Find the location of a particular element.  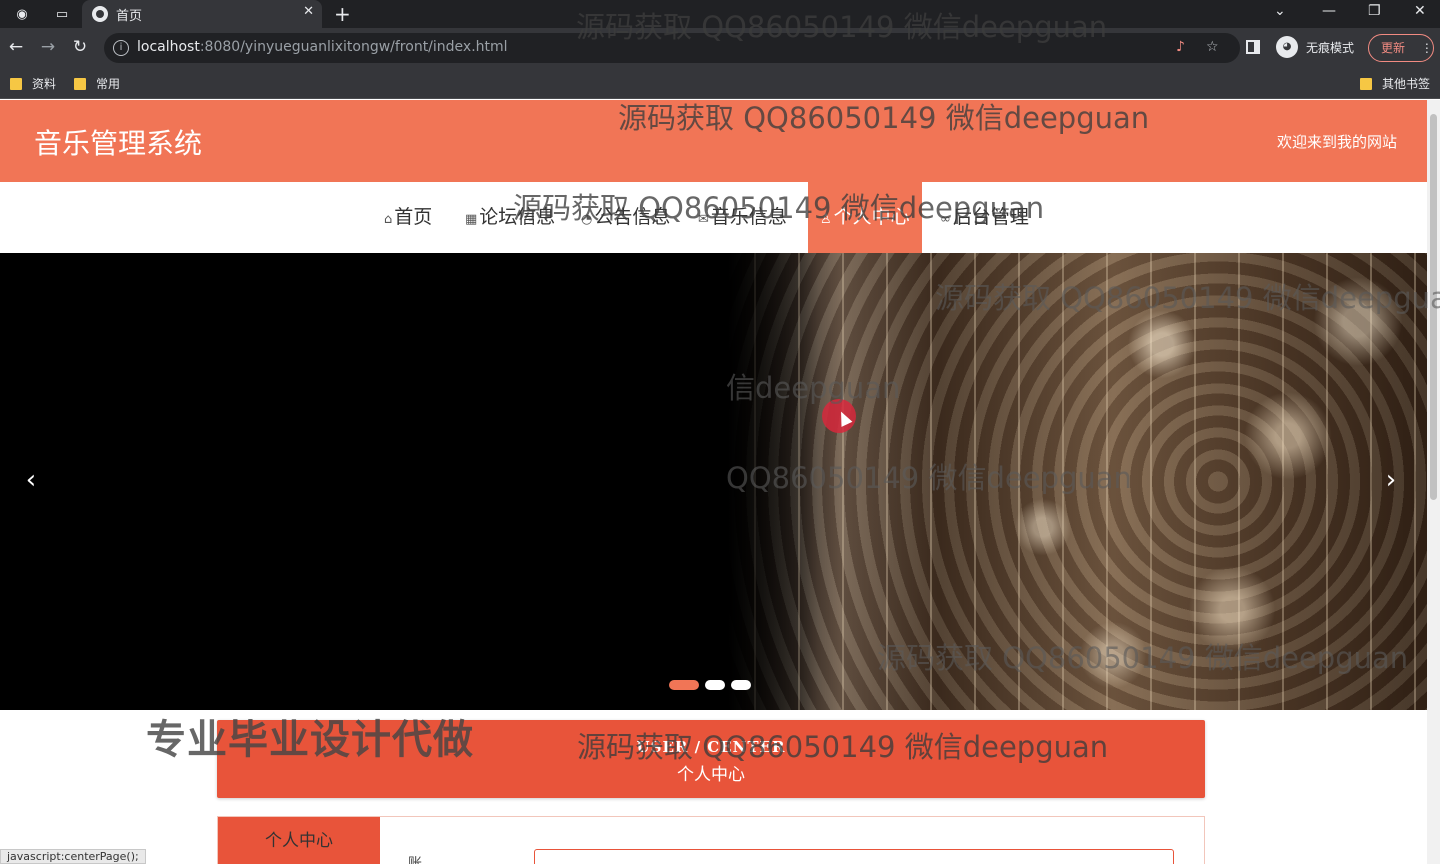

update-button: 更新 ⋮ is located at coordinates (1401, 48).